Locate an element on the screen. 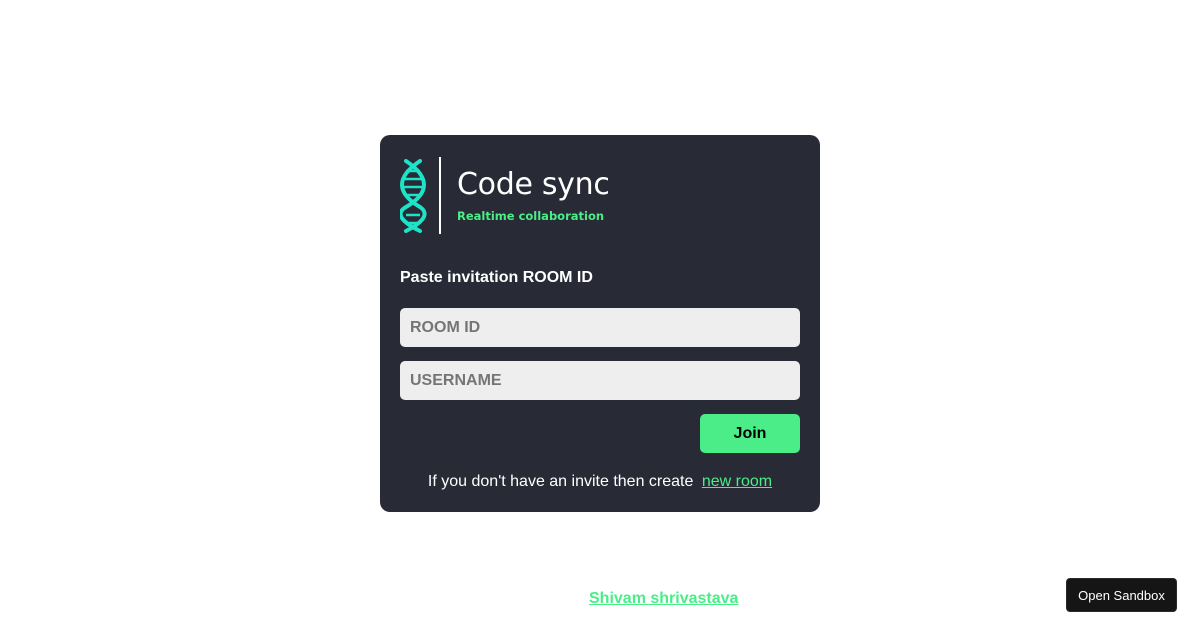 This screenshot has height=630, width=1200. invite-heading: Paste invitation ROOM ID is located at coordinates (496, 277).